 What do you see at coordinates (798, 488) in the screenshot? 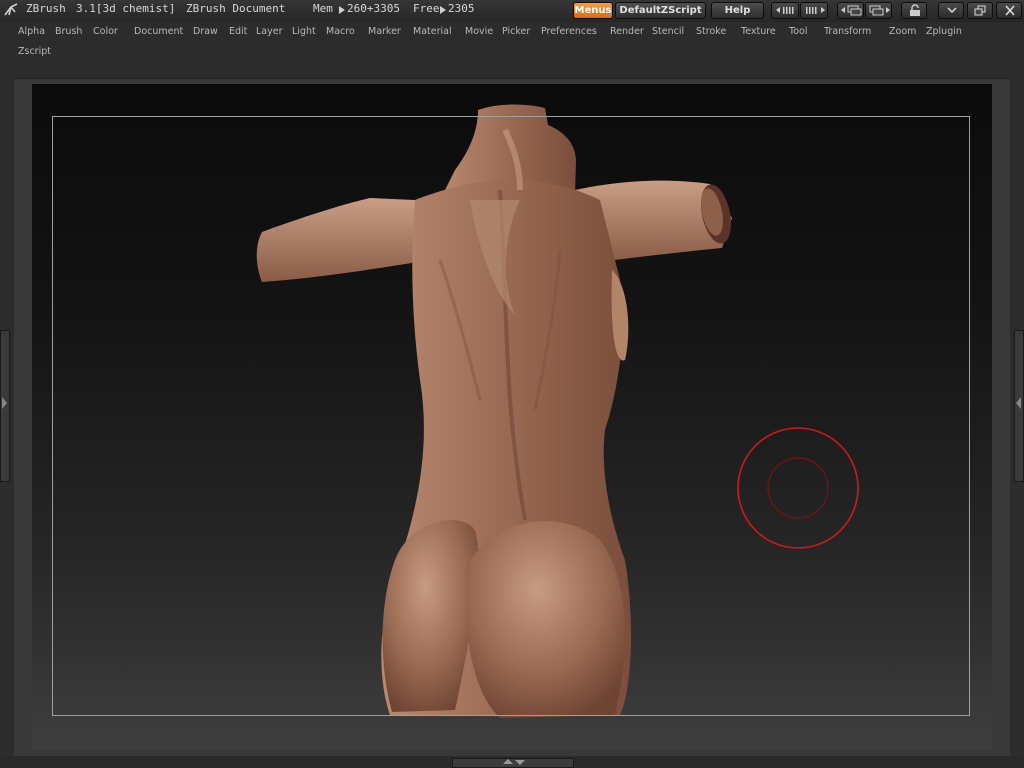
I see `brush-cursor-icon` at bounding box center [798, 488].